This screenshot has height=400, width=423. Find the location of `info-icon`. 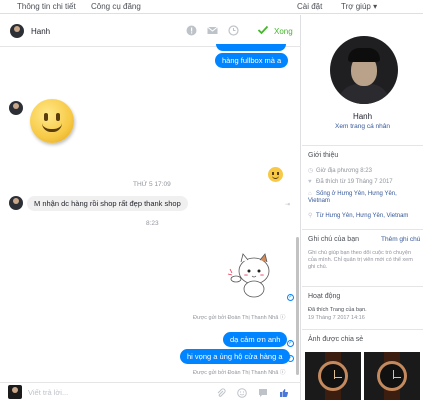

info-icon is located at coordinates (191, 30).